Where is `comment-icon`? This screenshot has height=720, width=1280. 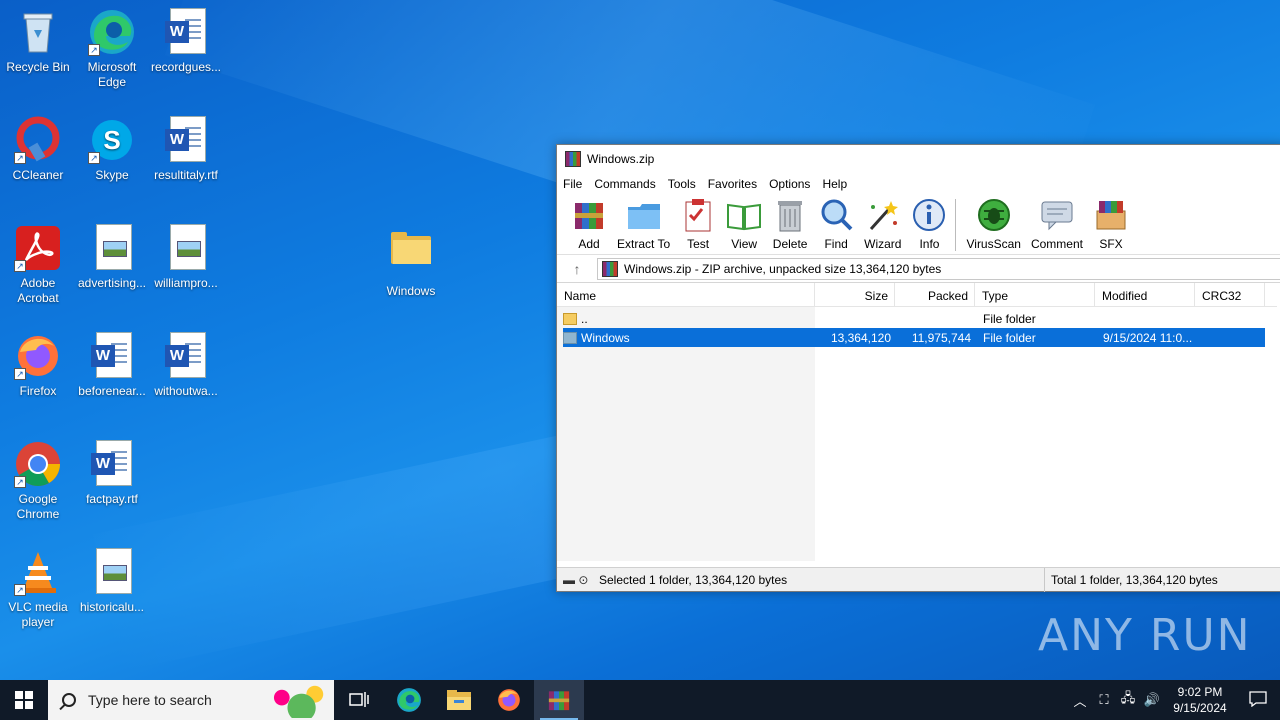
comment-icon is located at coordinates (1057, 215).